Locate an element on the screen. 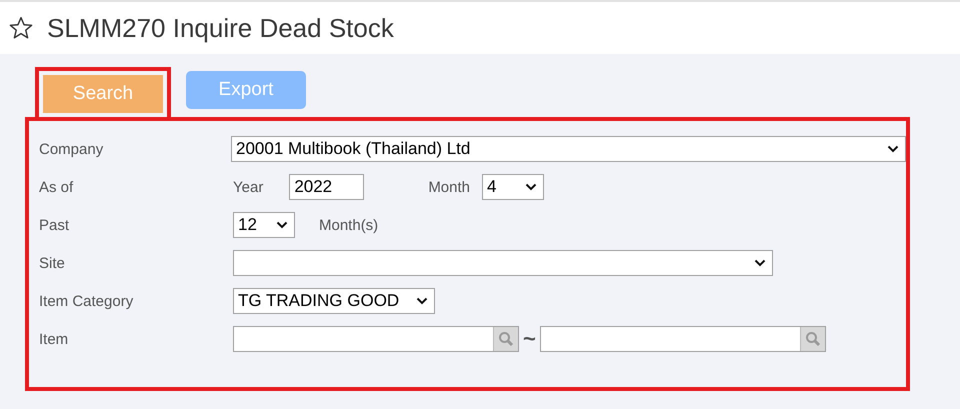  item-to-field is located at coordinates (683, 339).